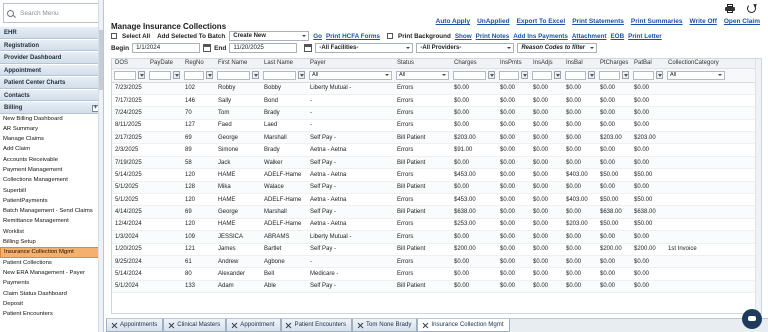 This screenshot has width=768, height=332. Describe the element at coordinates (557, 48) in the screenshot. I see `reason-codes-select: Reason Codes to filter` at that location.